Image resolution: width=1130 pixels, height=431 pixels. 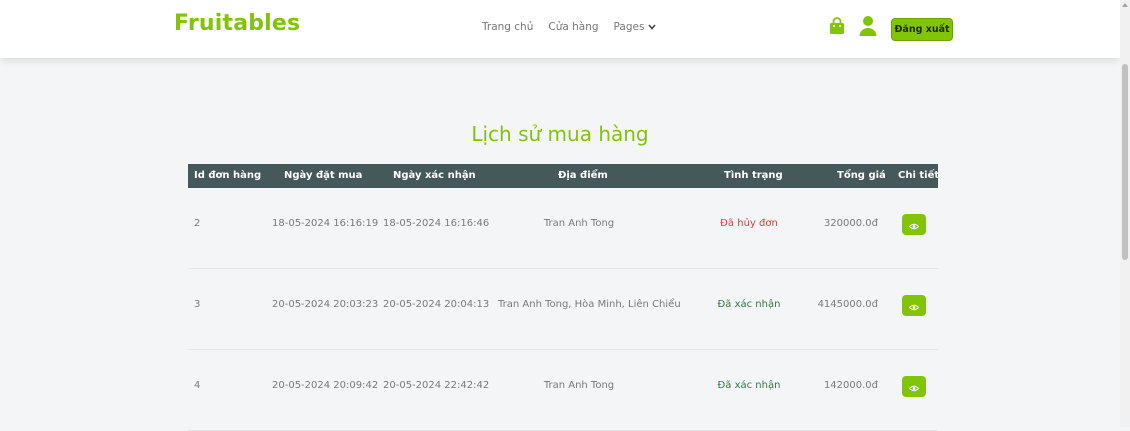 What do you see at coordinates (583, 175) in the screenshot?
I see `column-header-place: Địa điểm` at bounding box center [583, 175].